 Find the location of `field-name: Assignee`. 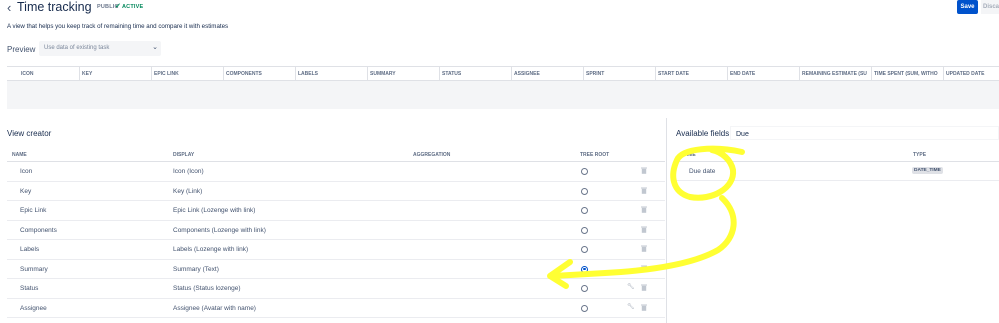

field-name: Assignee is located at coordinates (33, 308).